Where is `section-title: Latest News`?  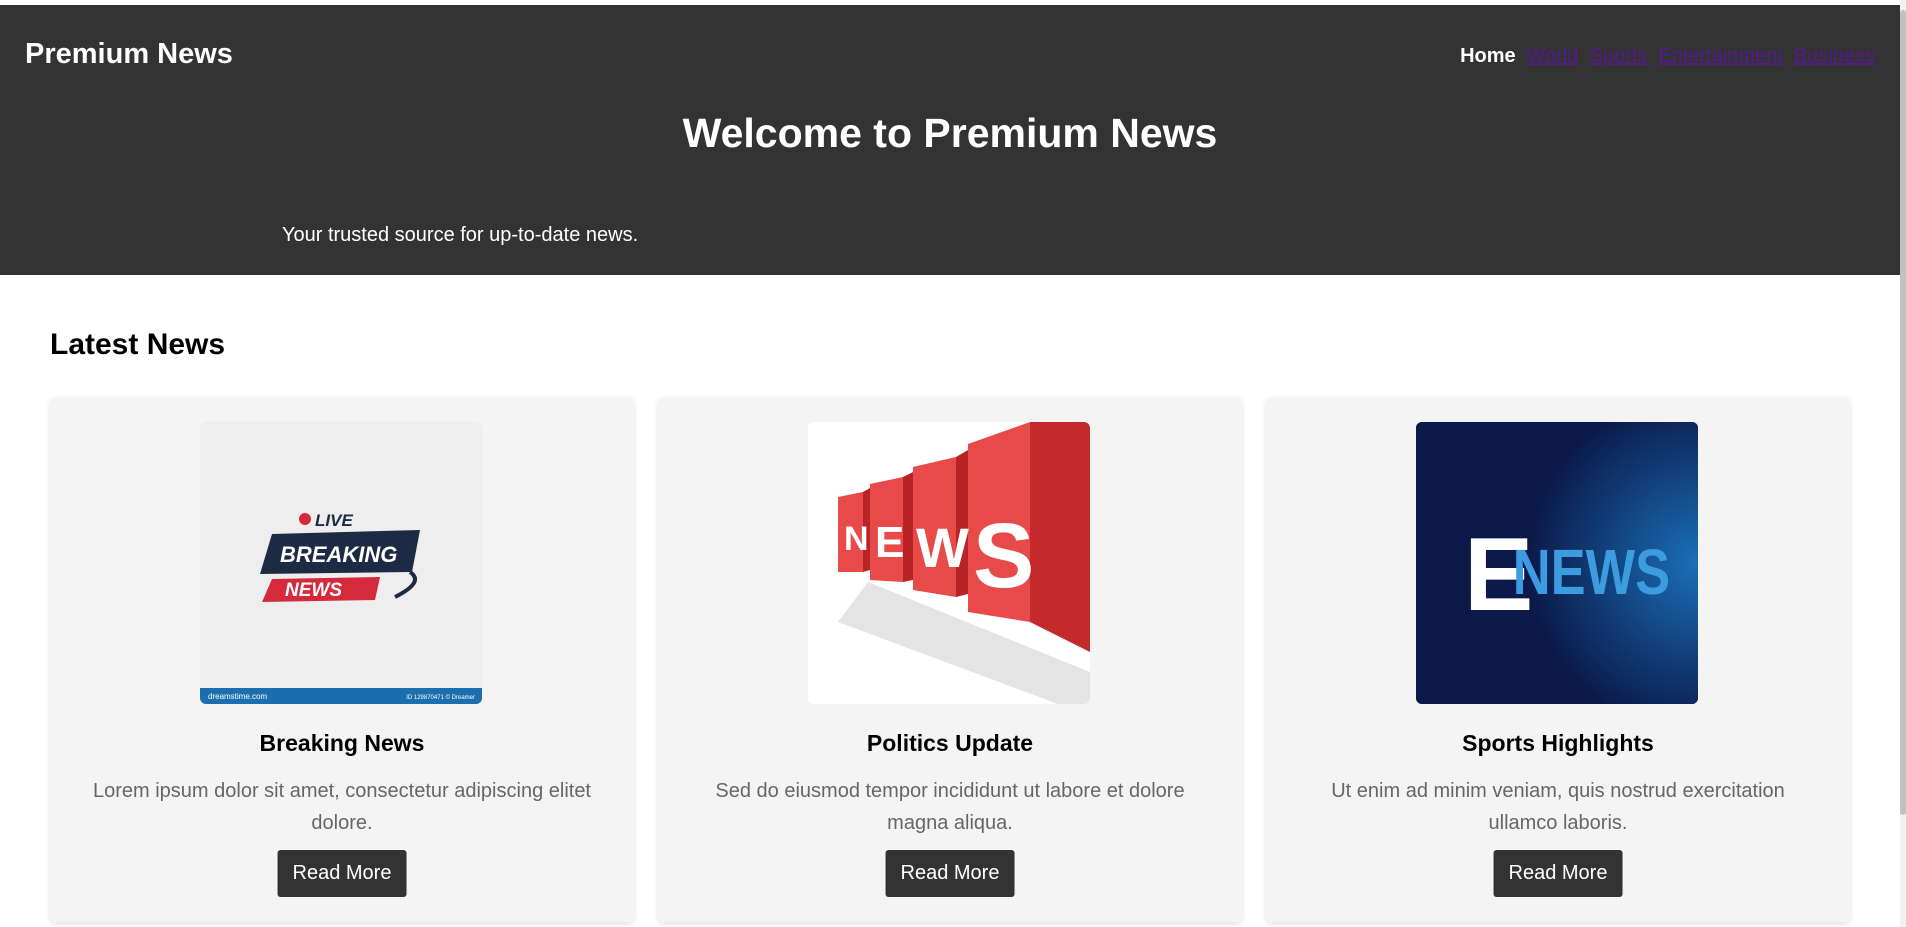 section-title: Latest News is located at coordinates (138, 344).